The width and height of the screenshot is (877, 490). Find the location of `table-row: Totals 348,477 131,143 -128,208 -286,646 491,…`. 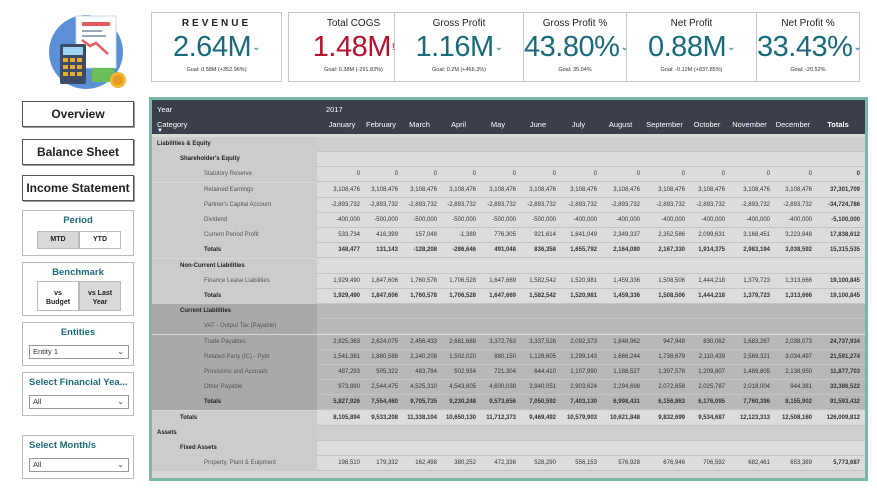

table-row: Totals 348,477 131,143 -128,208 -286,646 491,… is located at coordinates (508, 251).